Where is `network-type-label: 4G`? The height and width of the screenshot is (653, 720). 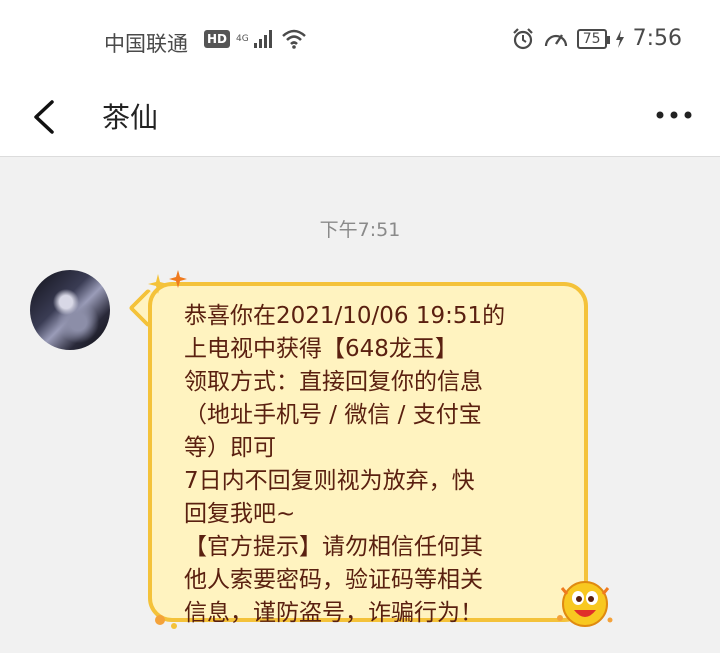
network-type-label: 4G is located at coordinates (242, 39).